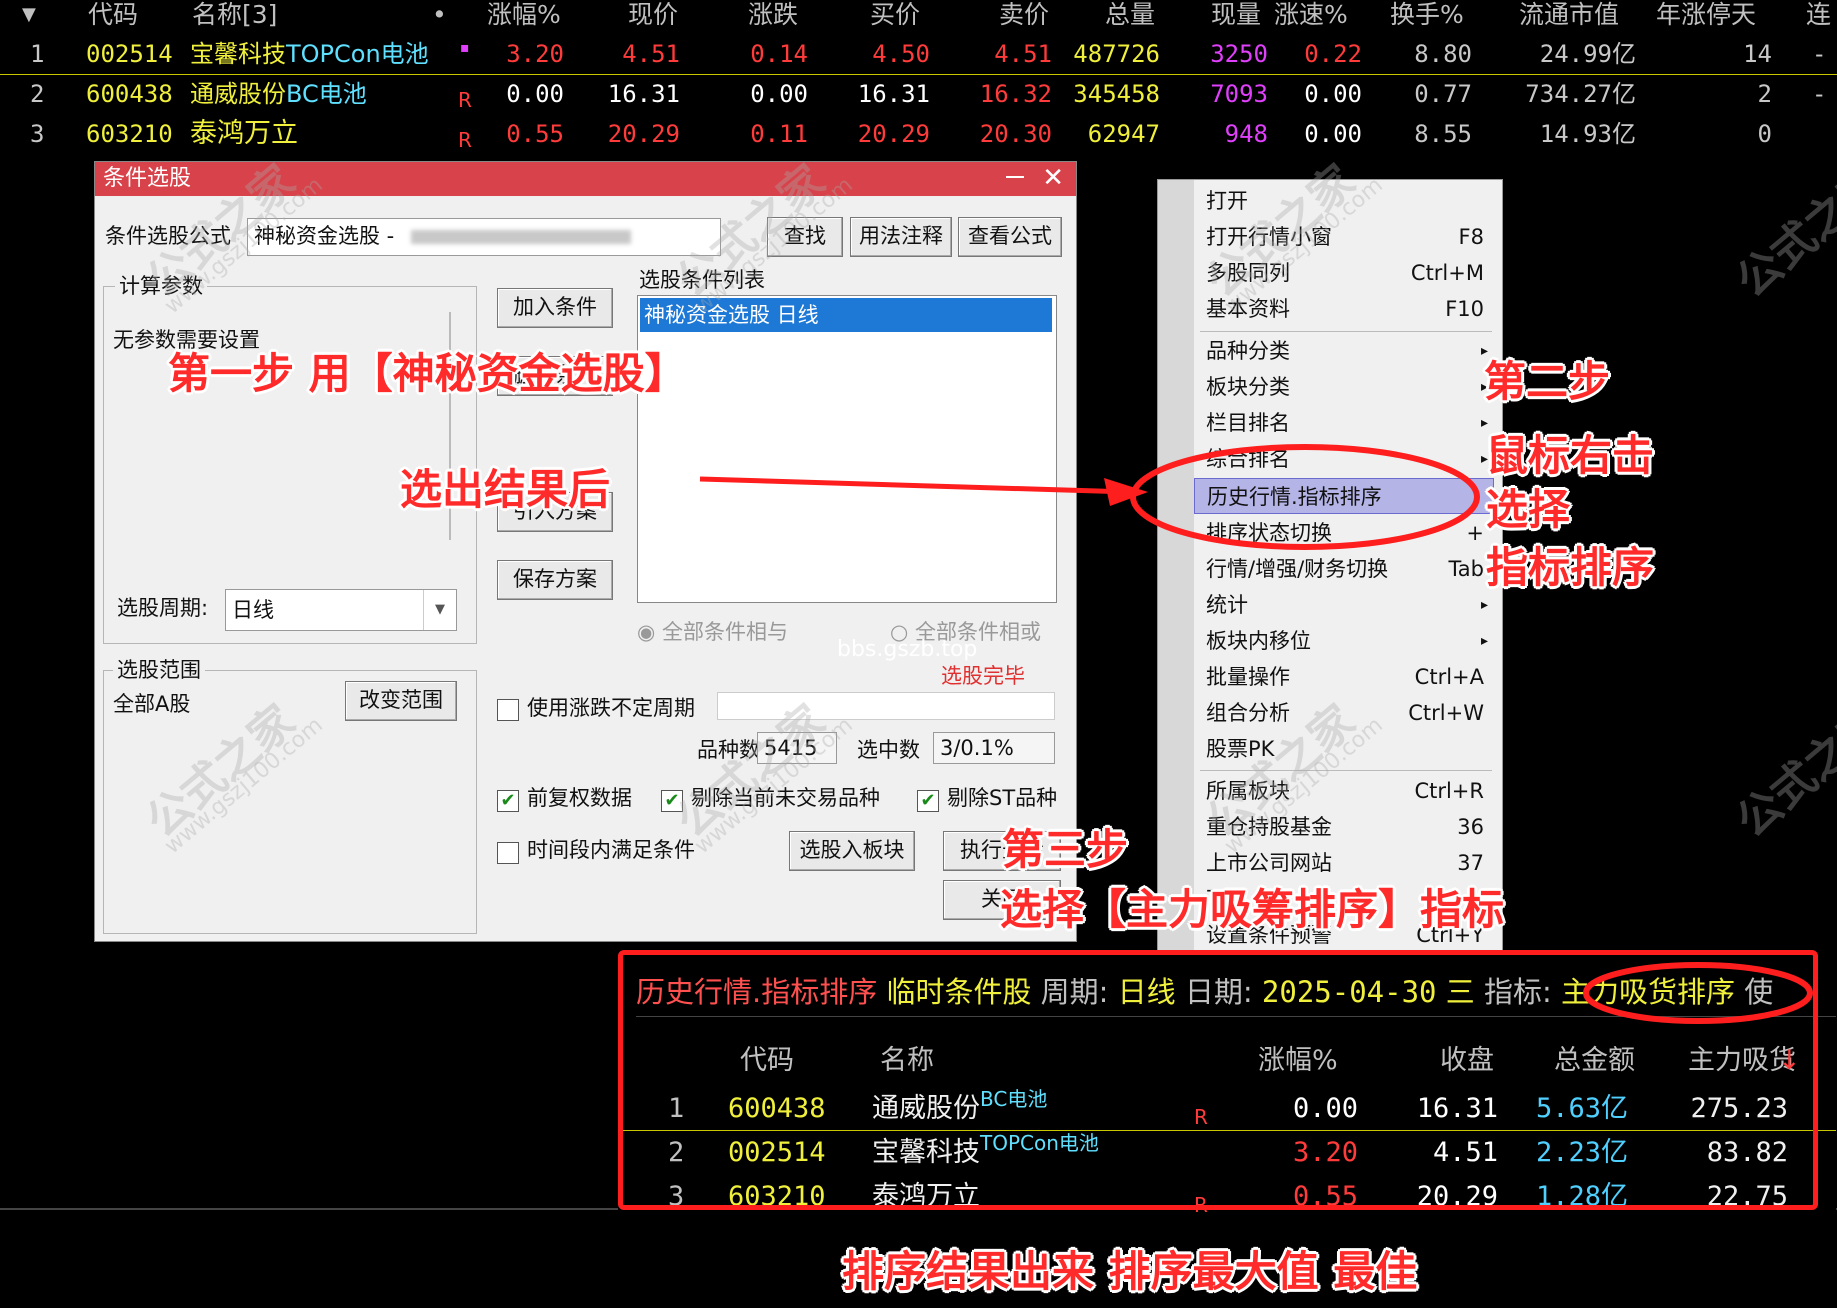 Image resolution: width=1837 pixels, height=1308 pixels. Describe the element at coordinates (1130, 1271) in the screenshot. I see `annotation-result-note: 排序结果出来 排序最大值 最佳` at that location.